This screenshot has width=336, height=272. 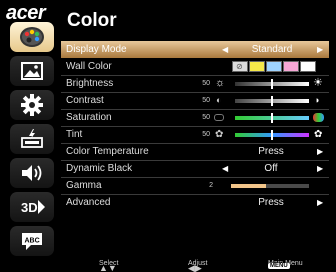 What do you see at coordinates (195, 83) in the screenshot?
I see `menu-row-brightness: Brightness 50 ☼ ☀` at bounding box center [195, 83].